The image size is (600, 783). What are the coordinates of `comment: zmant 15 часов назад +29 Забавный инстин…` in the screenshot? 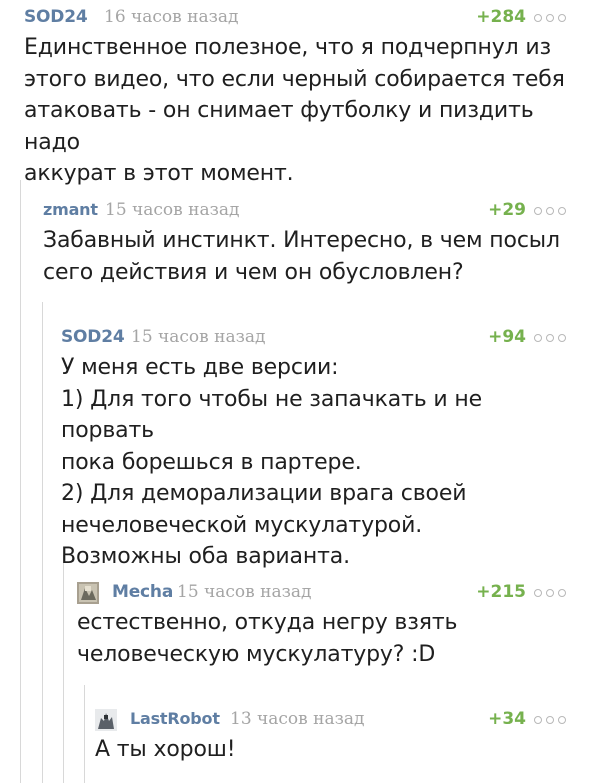 It's located at (306, 242).